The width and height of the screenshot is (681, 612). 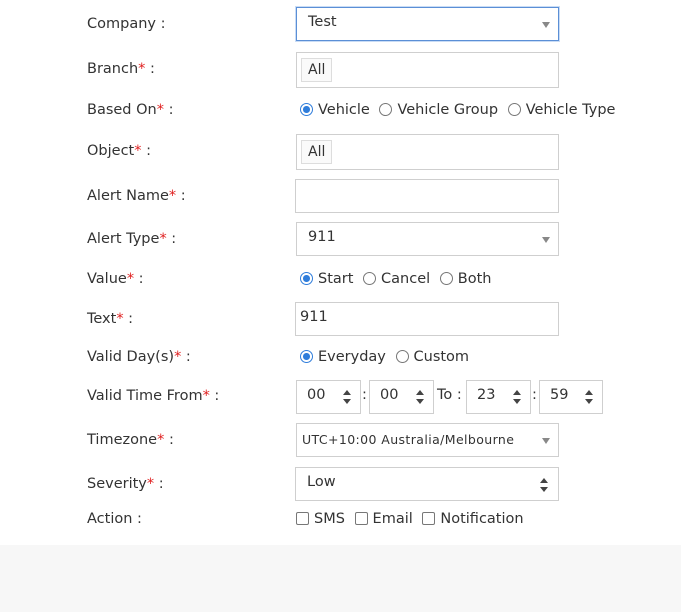 I want to click on select-arrows-icon, so click(x=544, y=485).